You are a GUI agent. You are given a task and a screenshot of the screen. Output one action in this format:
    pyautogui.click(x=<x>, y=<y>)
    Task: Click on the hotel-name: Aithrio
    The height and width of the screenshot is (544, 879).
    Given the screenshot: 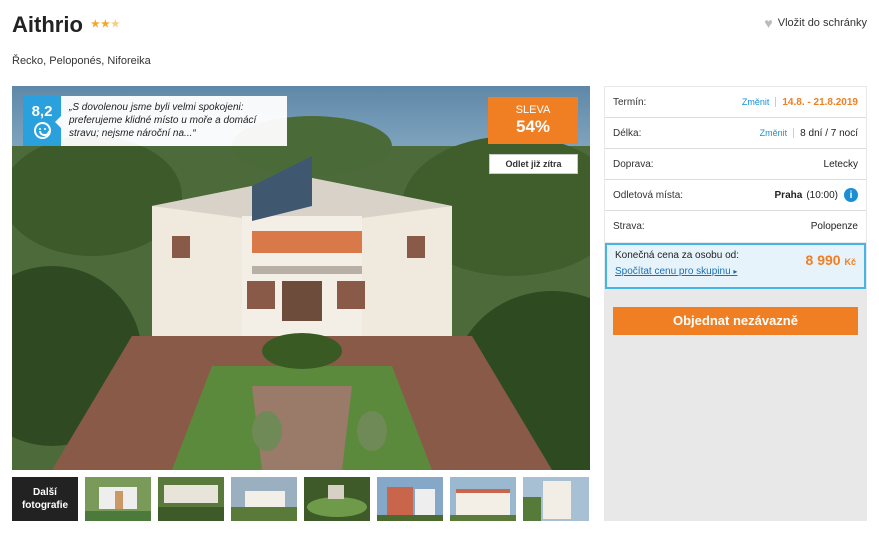 What is the action you would take?
    pyautogui.click(x=47, y=24)
    